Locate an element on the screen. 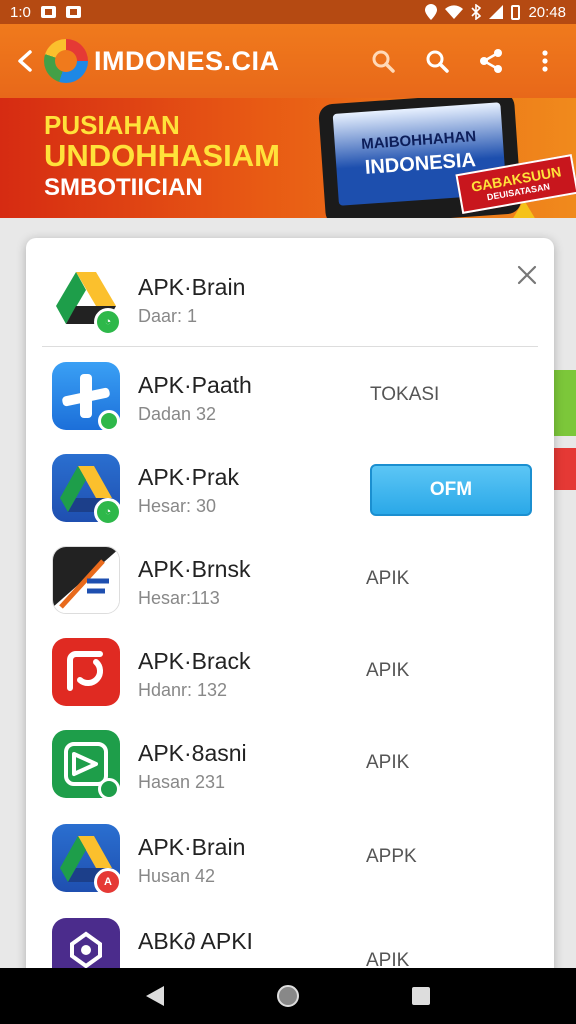  side-edge-red is located at coordinates (565, 469).